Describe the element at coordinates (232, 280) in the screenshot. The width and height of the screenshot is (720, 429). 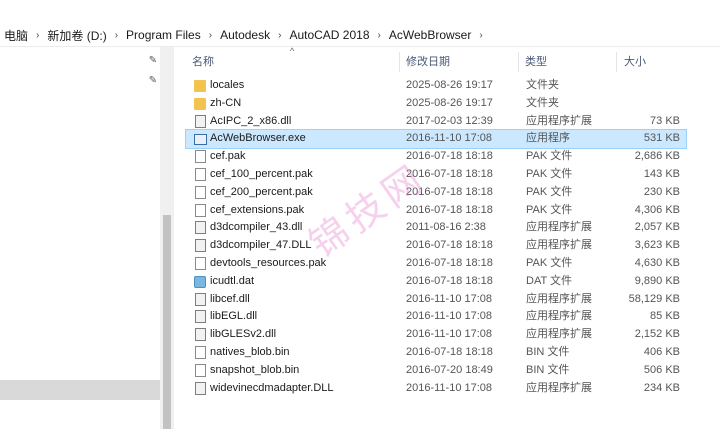
I see `file-name: icudtl.dat` at that location.